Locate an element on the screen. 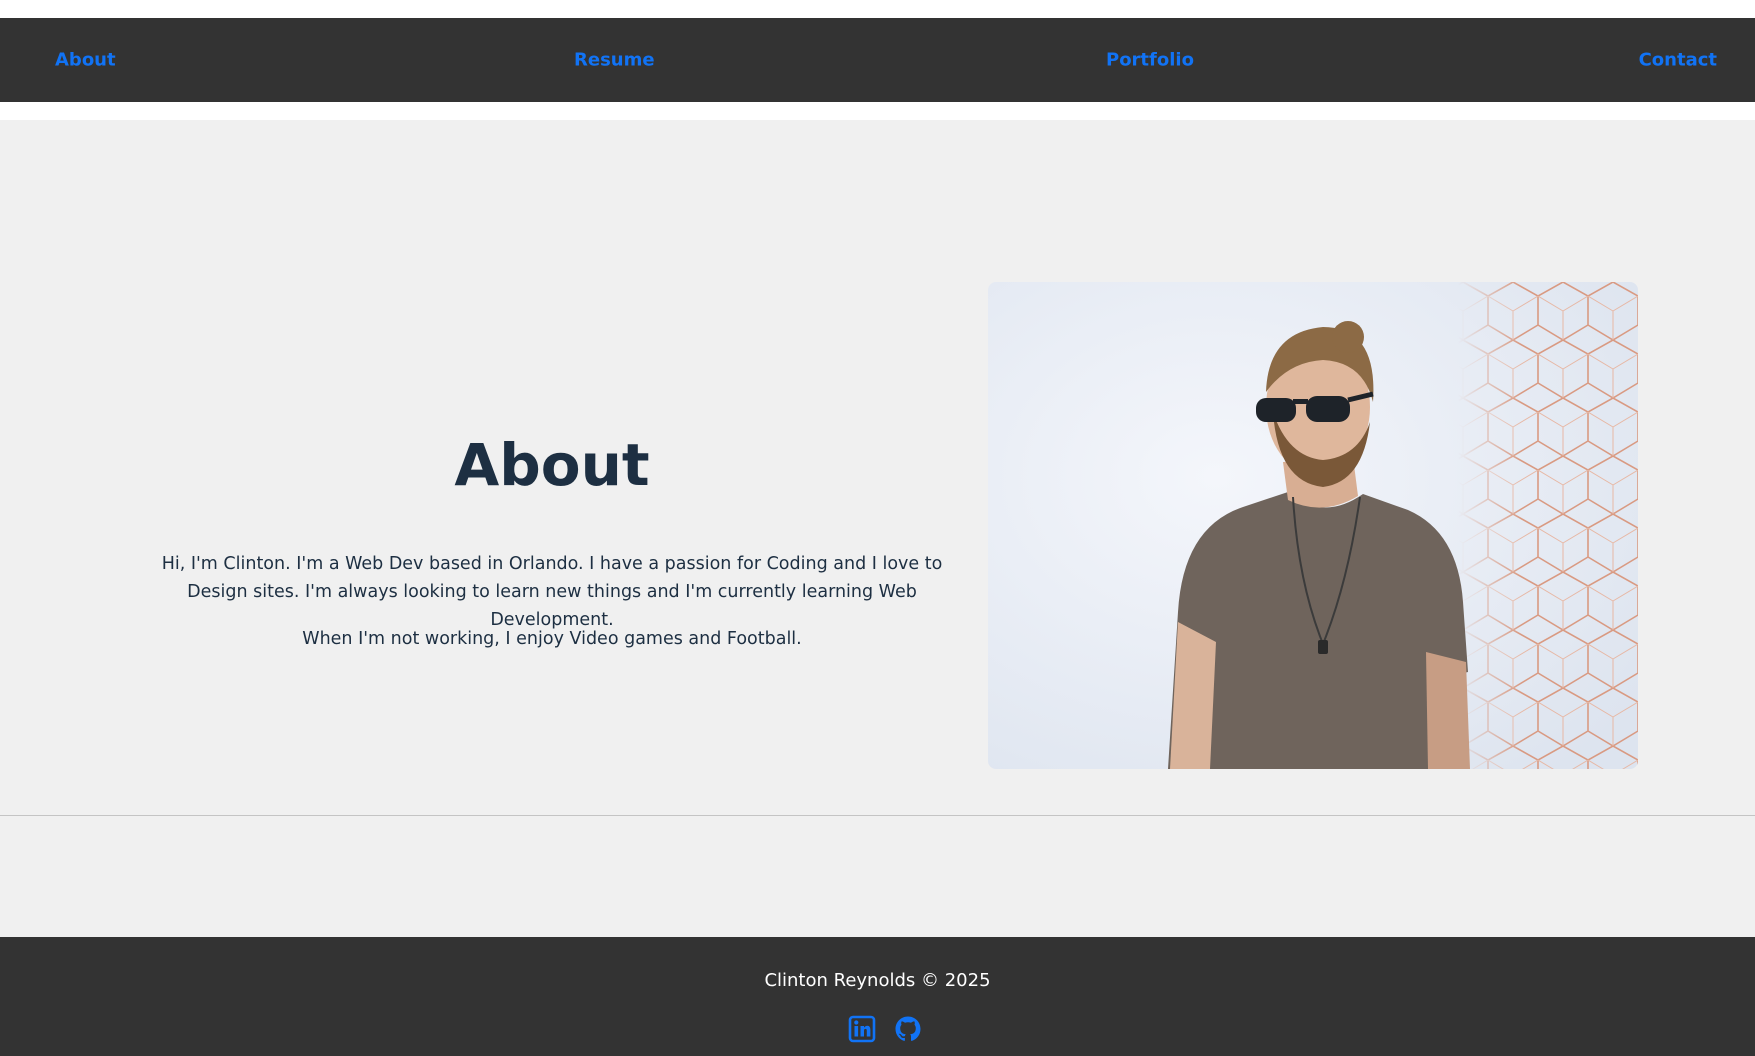 This screenshot has width=1755, height=1056. nav-link-portfolio: Portfolio is located at coordinates (1150, 60).